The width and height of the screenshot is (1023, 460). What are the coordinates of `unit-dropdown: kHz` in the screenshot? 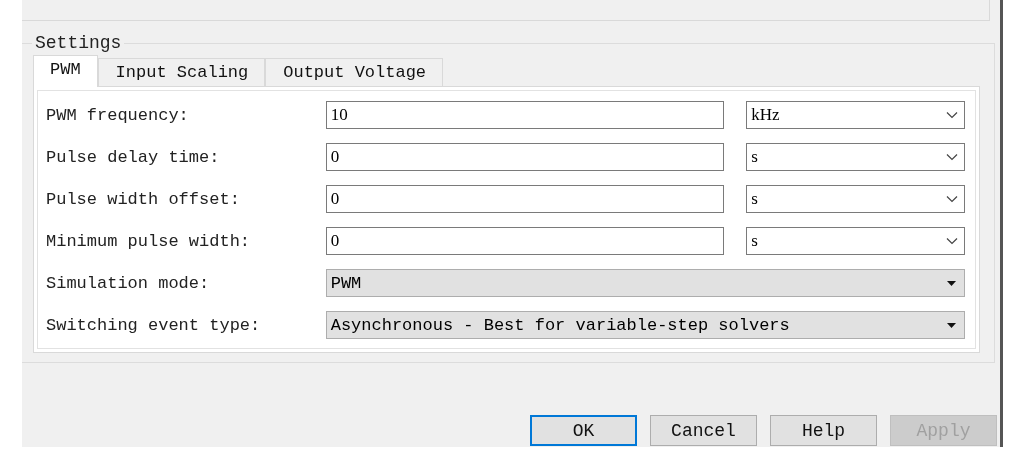 It's located at (855, 115).